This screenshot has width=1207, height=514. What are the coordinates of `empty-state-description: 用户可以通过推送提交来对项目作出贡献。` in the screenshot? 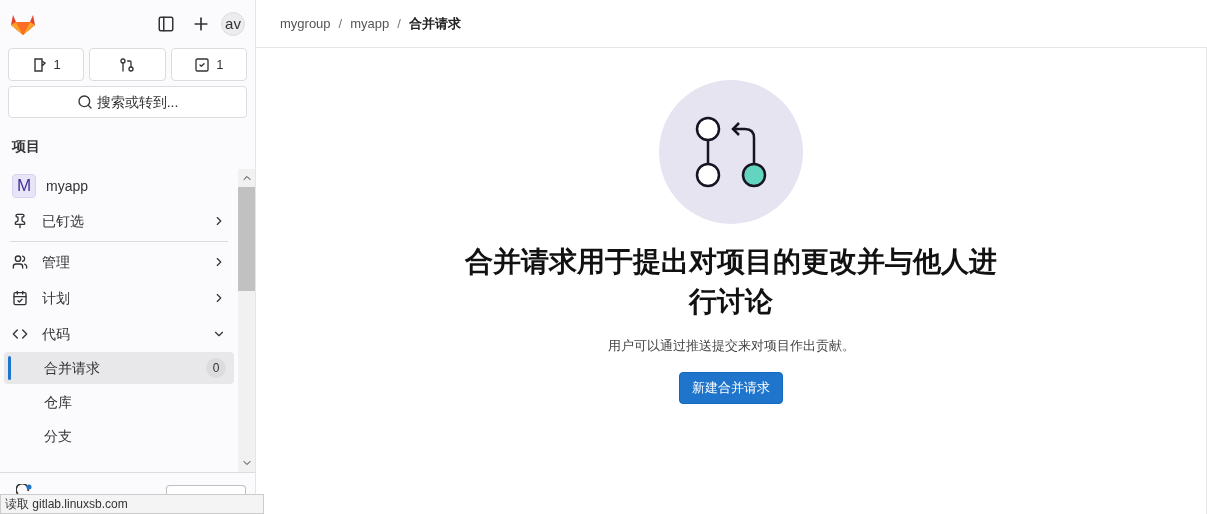 It's located at (731, 346).